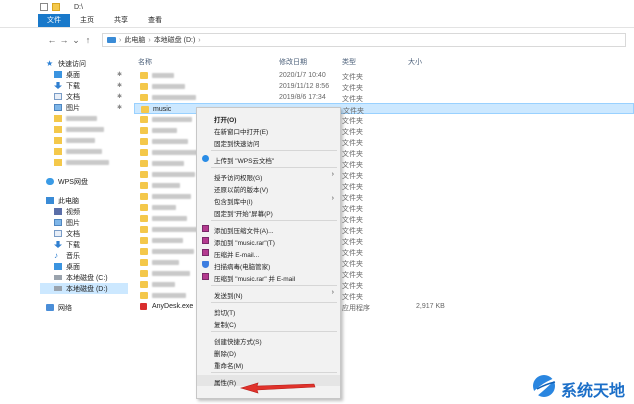 The image size is (634, 404). What do you see at coordinates (84, 181) in the screenshot?
I see `nav-item: WPS网盘` at bounding box center [84, 181].